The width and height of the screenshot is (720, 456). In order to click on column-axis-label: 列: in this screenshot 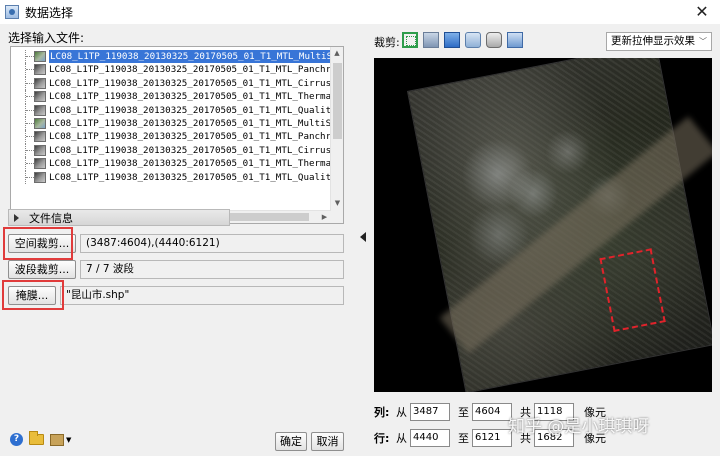, I will do `click(382, 412)`.